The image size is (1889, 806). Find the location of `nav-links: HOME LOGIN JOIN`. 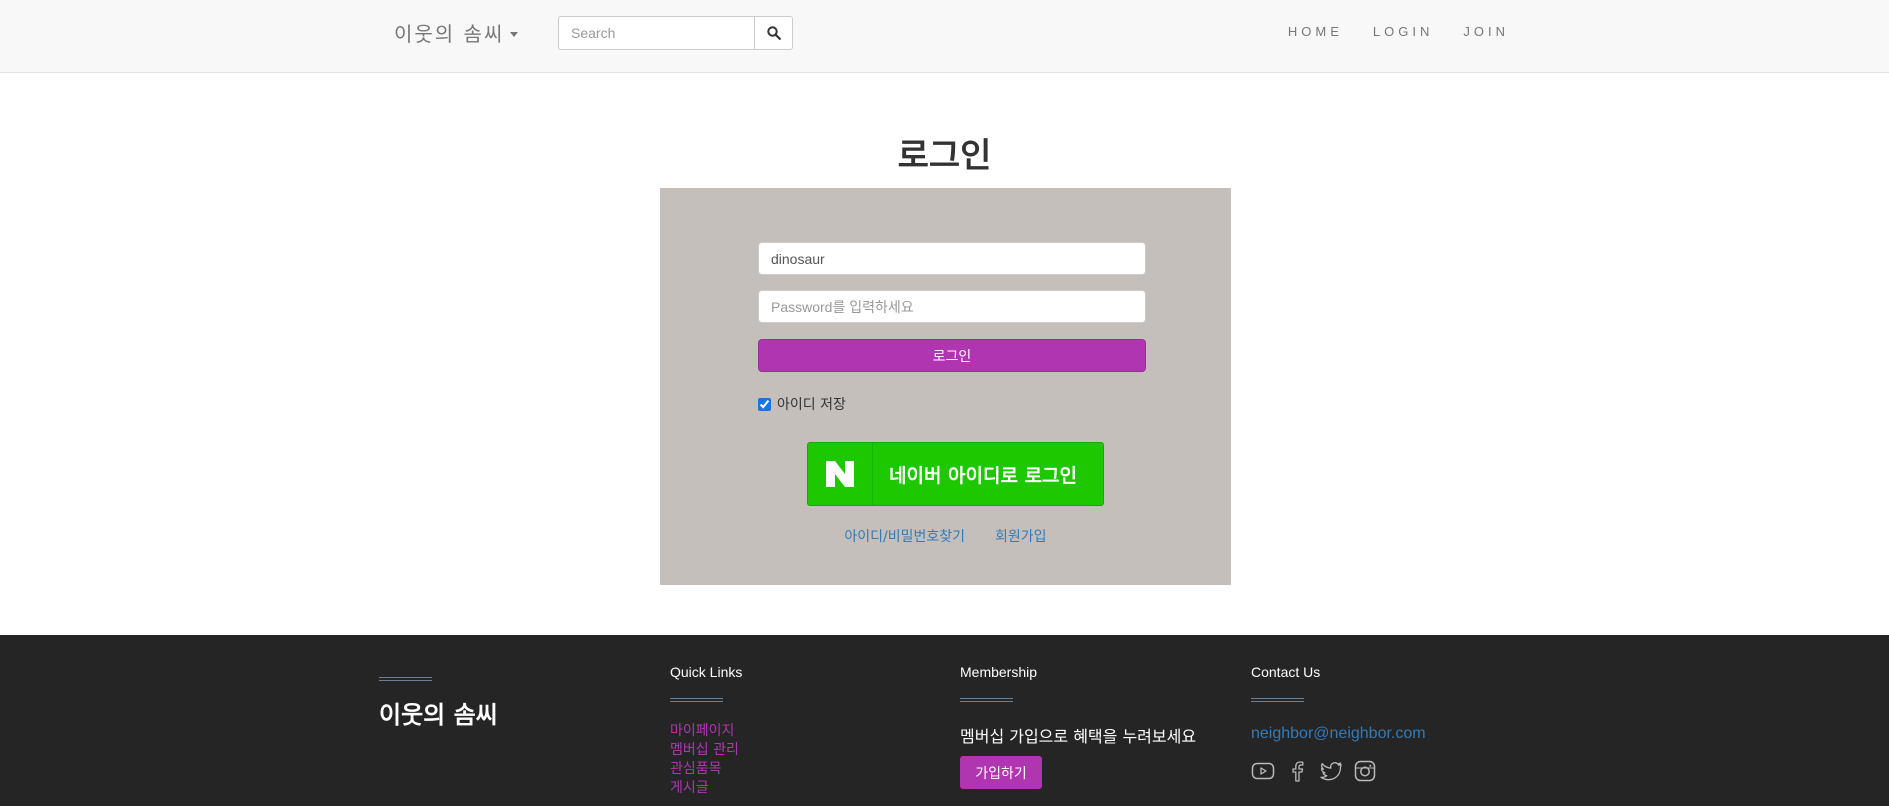

nav-links: HOME LOGIN JOIN is located at coordinates (1398, 31).